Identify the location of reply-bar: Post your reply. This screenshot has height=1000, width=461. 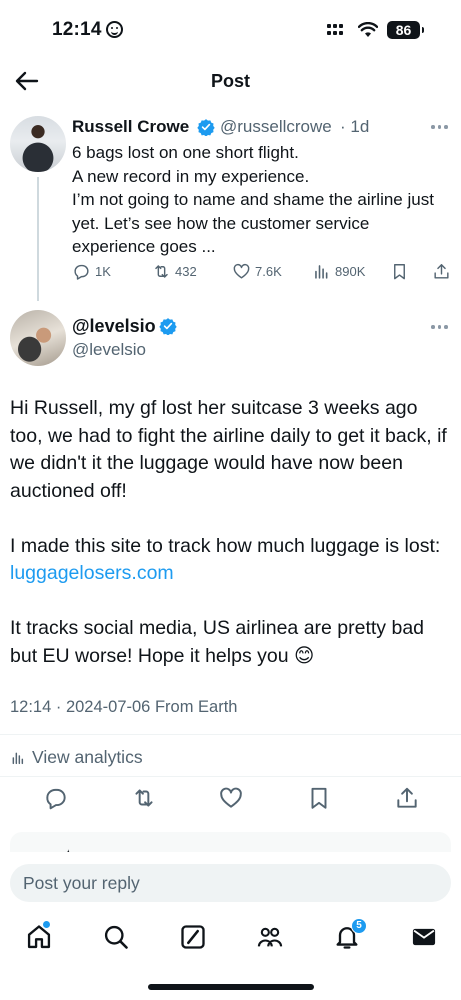
(230, 882).